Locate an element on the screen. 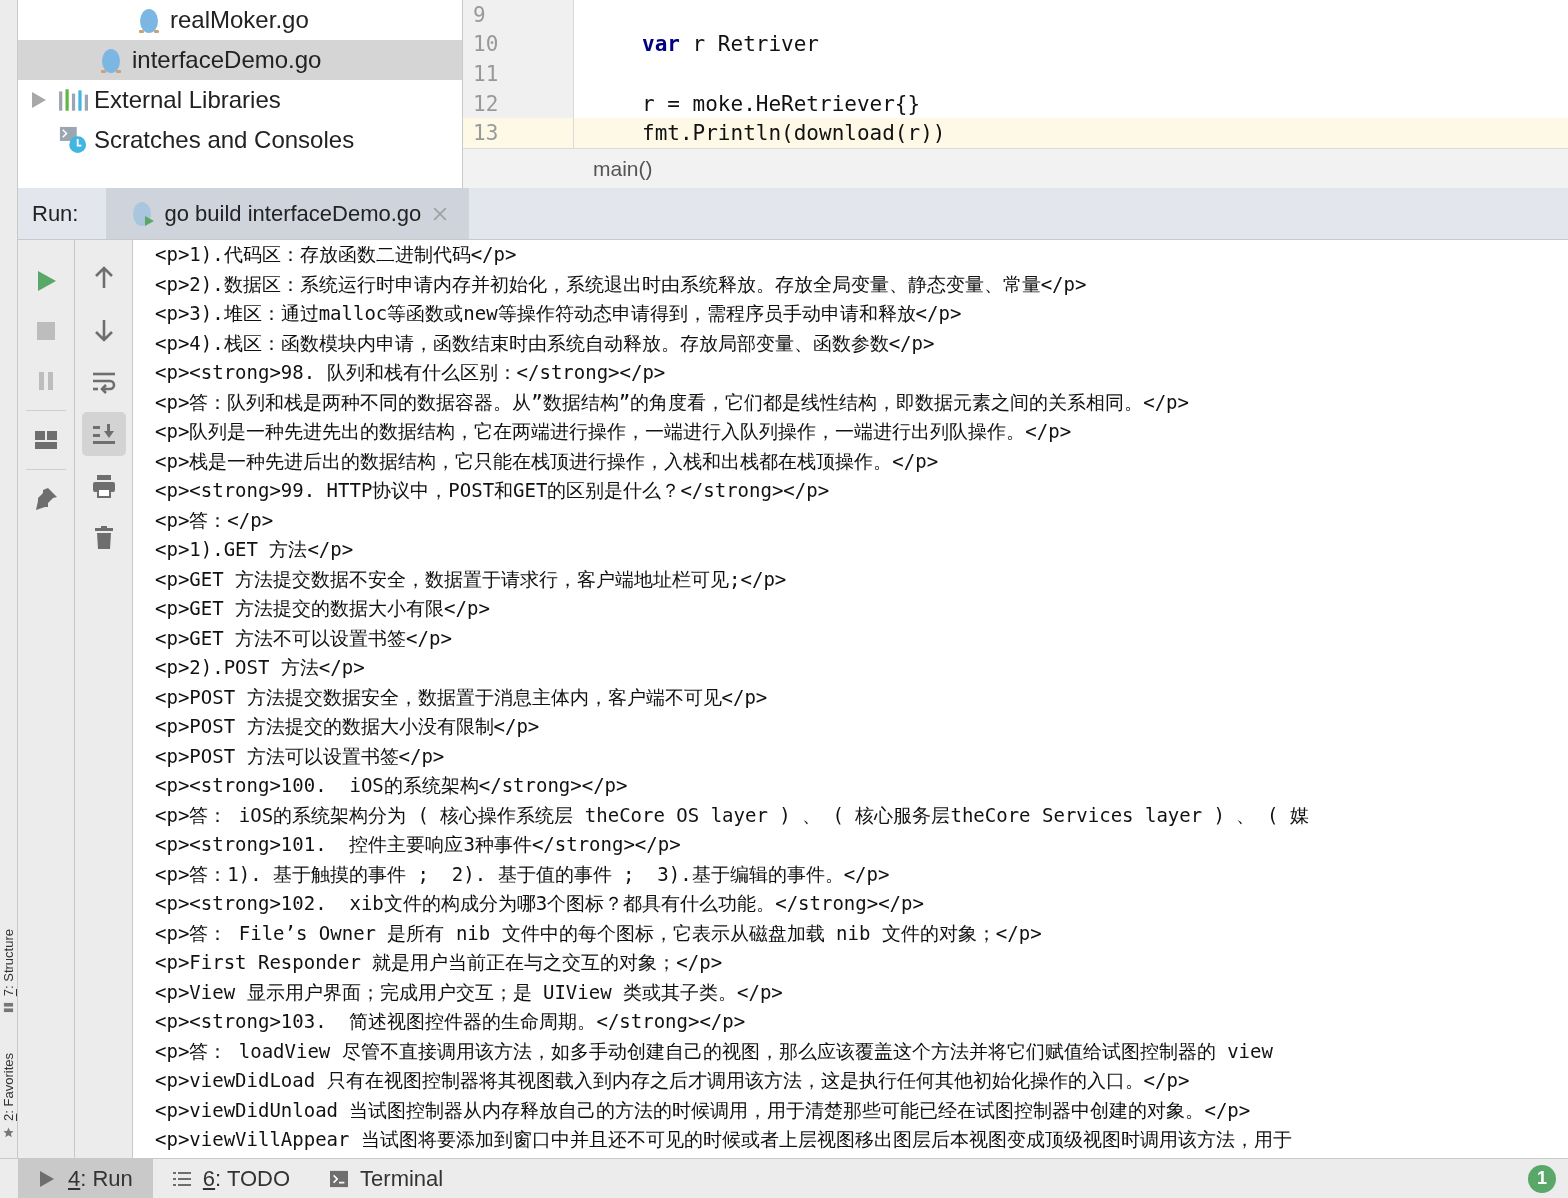  console-line: <p>POST 方法提交的数据大小没有限制</p> is located at coordinates (347, 726).